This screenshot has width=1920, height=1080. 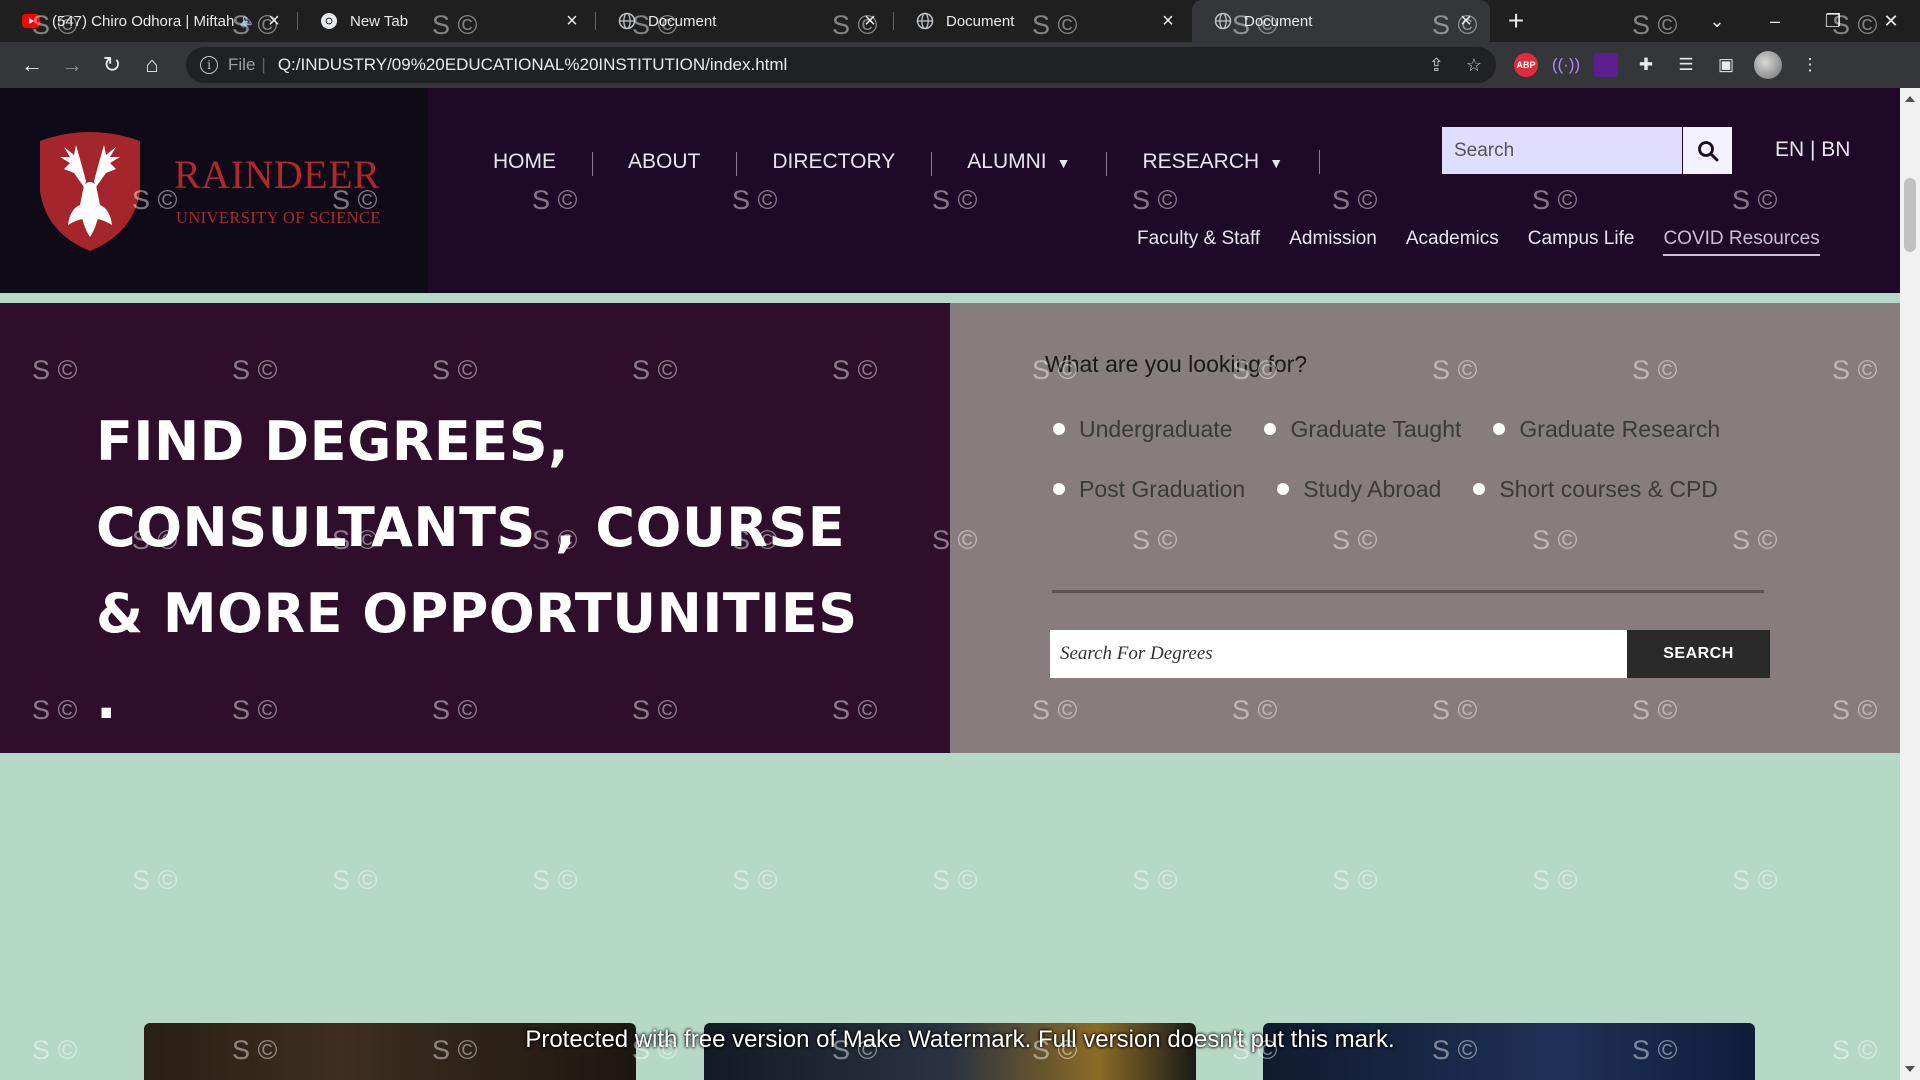 What do you see at coordinates (1526, 65) in the screenshot?
I see `adblock-plus-icon: ABP` at bounding box center [1526, 65].